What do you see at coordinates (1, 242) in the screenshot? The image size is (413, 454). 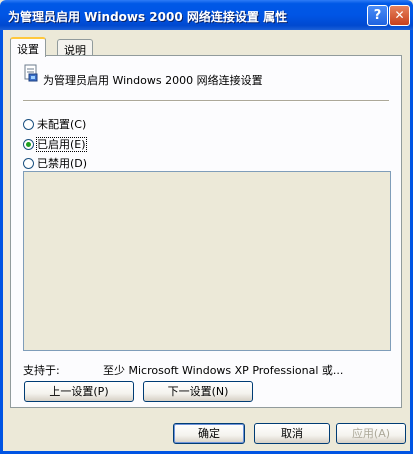 I see `window-frame-left` at bounding box center [1, 242].